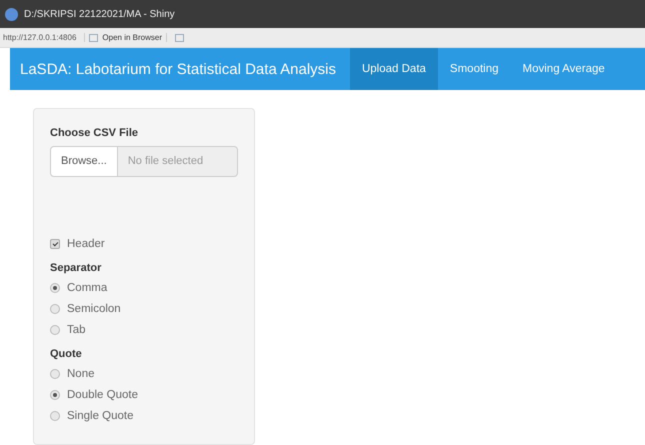 The width and height of the screenshot is (645, 445). Describe the element at coordinates (563, 69) in the screenshot. I see `nav-tab: Moving Average` at that location.